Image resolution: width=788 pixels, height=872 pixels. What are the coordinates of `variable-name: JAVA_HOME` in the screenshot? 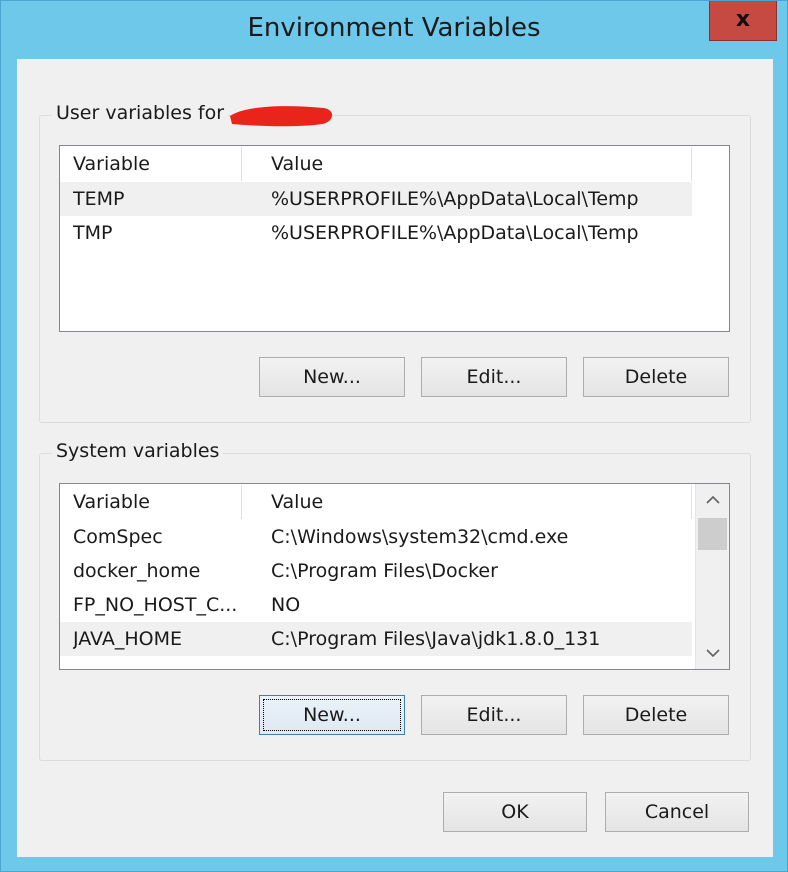 It's located at (127, 639).